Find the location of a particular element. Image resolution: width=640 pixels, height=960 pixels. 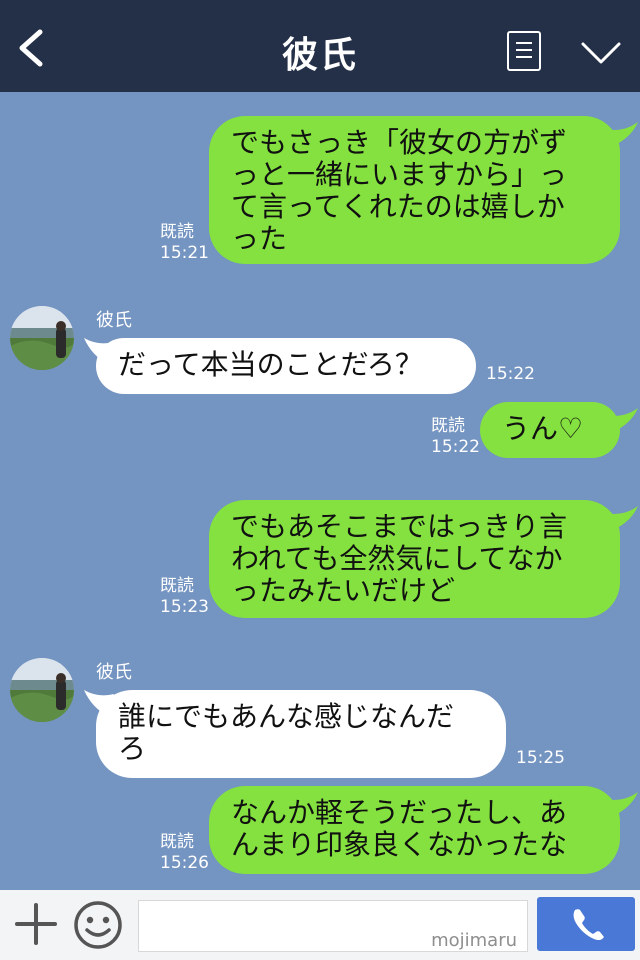

message-text-line: なんか軽そうだったし、あ is located at coordinates (399, 812).